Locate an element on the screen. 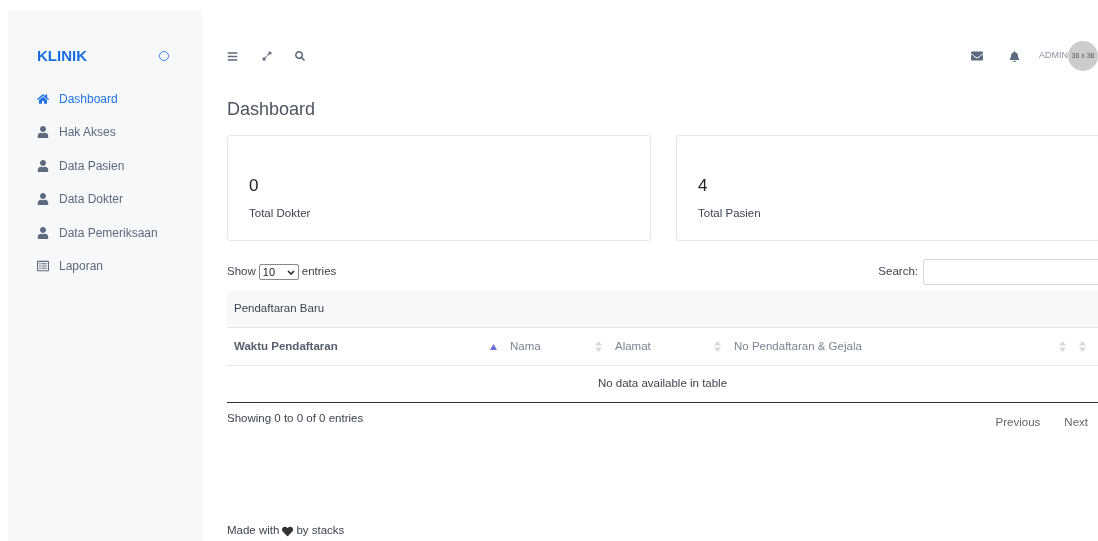 The height and width of the screenshot is (541, 1098). stat-label: Total Pasien is located at coordinates (730, 213).